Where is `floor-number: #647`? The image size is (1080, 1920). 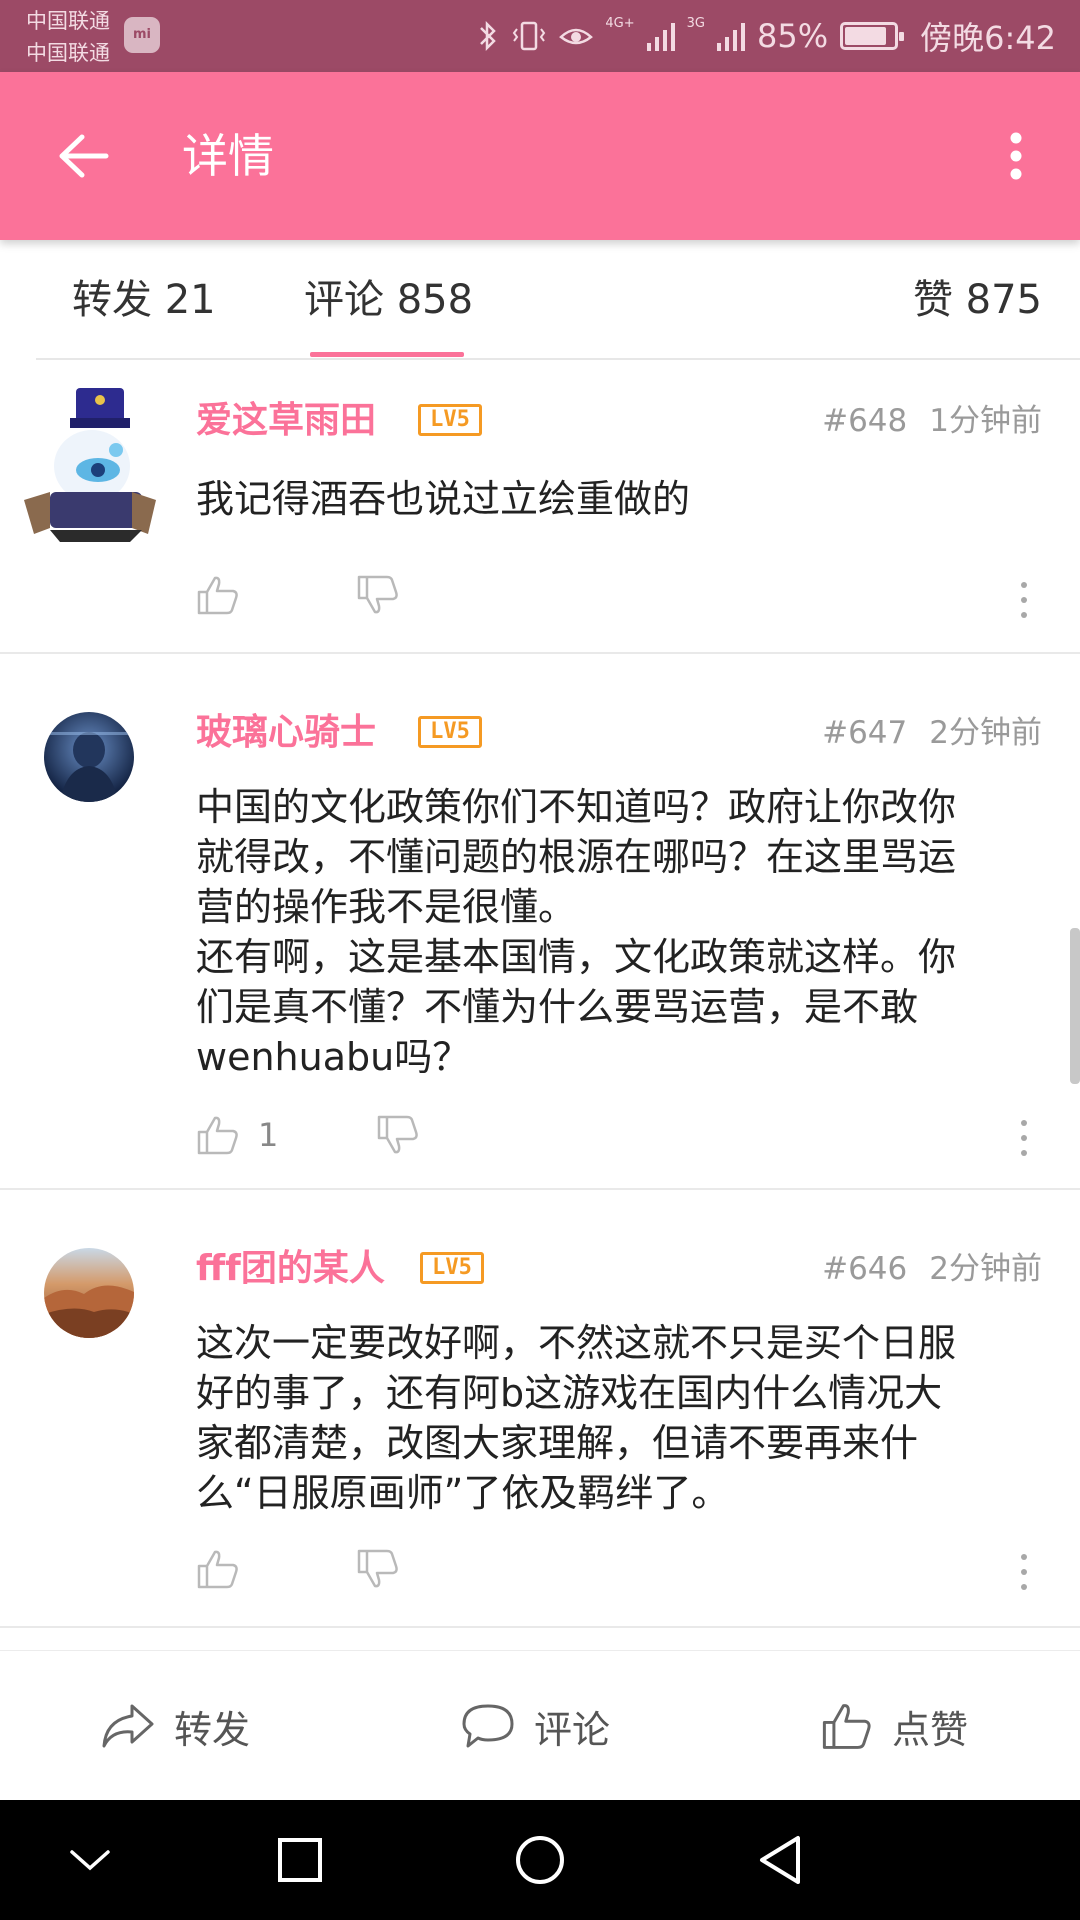
floor-number: #647 is located at coordinates (865, 733).